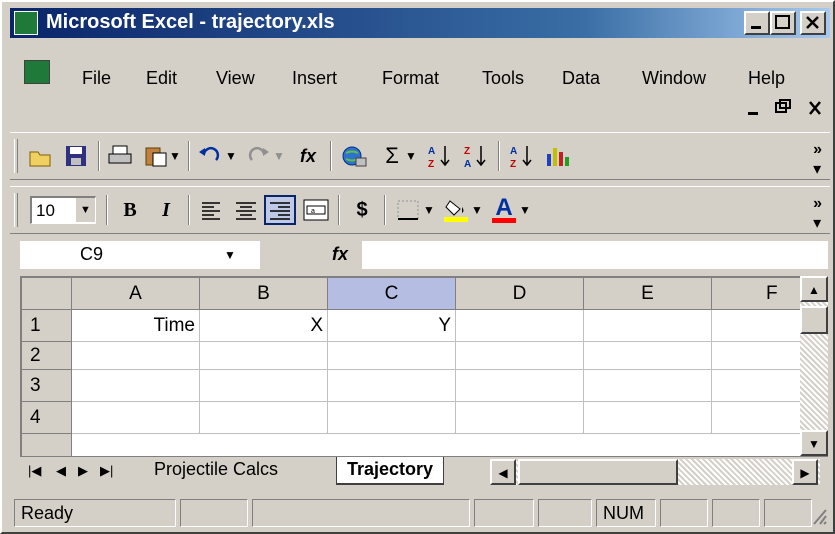 Image resolution: width=835 pixels, height=534 pixels. What do you see at coordinates (314, 78) in the screenshot?
I see `menu-insert: Insert` at bounding box center [314, 78].